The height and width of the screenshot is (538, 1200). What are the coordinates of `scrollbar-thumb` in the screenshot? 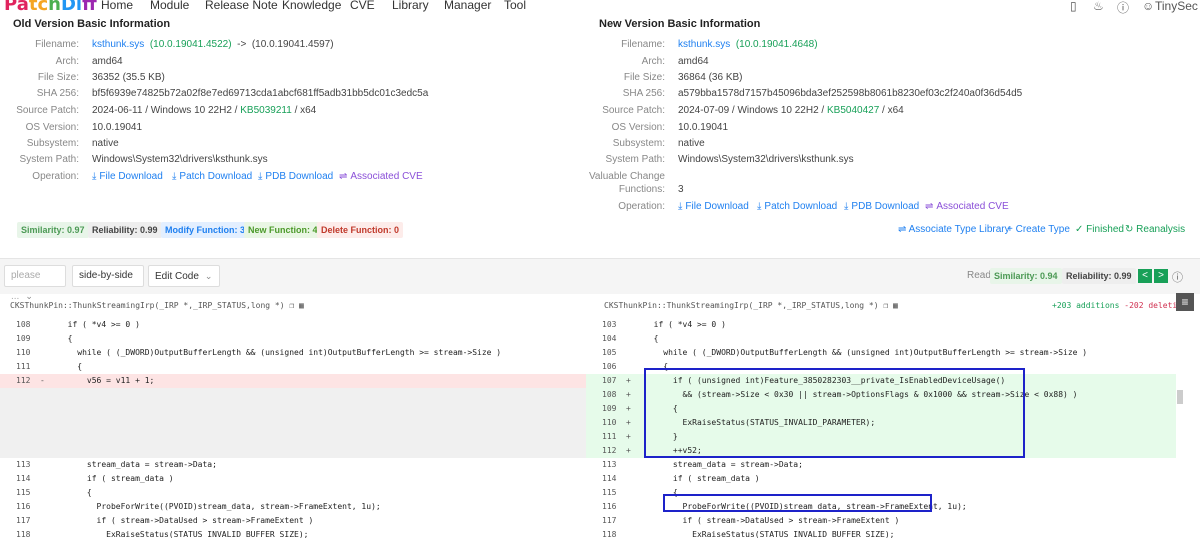 It's located at (1180, 397).